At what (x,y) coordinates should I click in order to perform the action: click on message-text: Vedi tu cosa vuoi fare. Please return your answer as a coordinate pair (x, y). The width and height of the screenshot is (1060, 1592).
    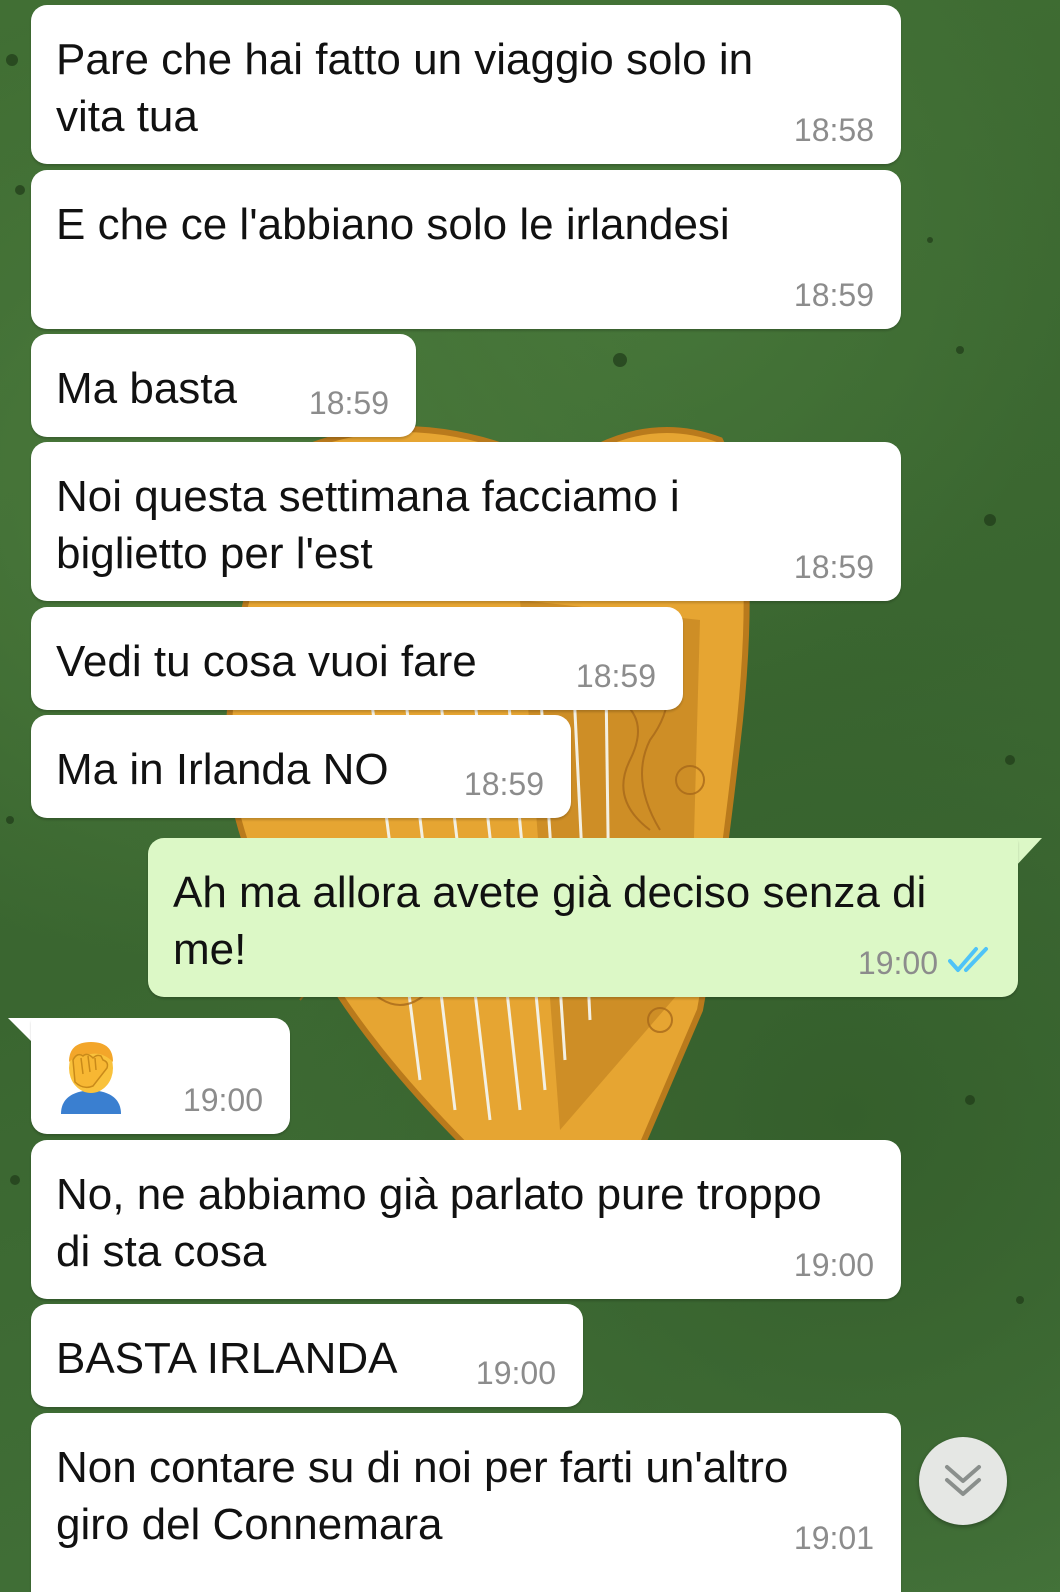
    Looking at the image, I should click on (266, 661).